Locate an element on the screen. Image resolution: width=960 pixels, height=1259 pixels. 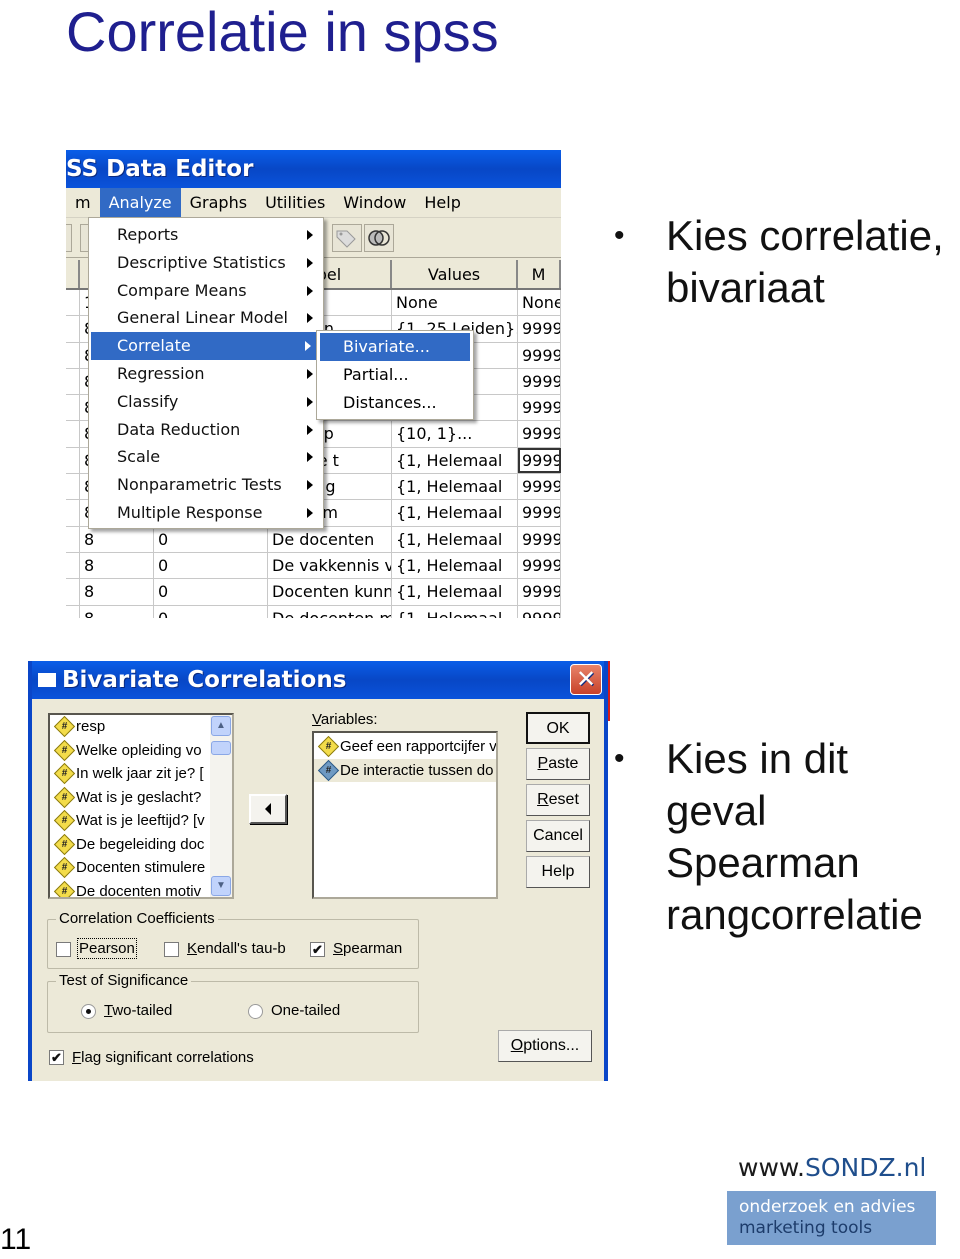
value-labels-icon is located at coordinates (347, 238).